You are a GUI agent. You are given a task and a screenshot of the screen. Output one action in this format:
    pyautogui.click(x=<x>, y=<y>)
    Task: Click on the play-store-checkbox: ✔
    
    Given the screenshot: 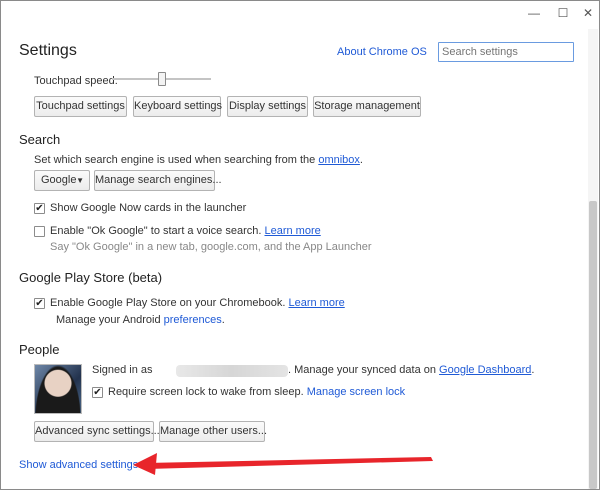 What is the action you would take?
    pyautogui.click(x=39, y=303)
    